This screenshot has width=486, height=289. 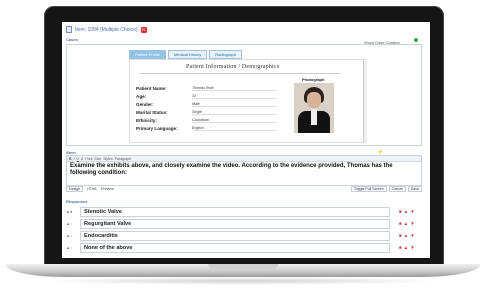 What do you see at coordinates (235, 248) in the screenshot?
I see `response-input: None of the above` at bounding box center [235, 248].